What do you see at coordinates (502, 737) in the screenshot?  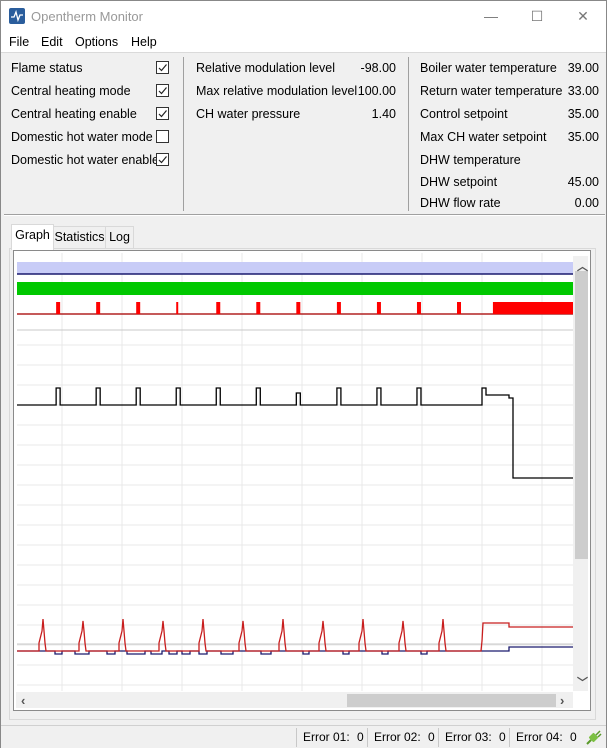 I see `error-03-value: 0` at bounding box center [502, 737].